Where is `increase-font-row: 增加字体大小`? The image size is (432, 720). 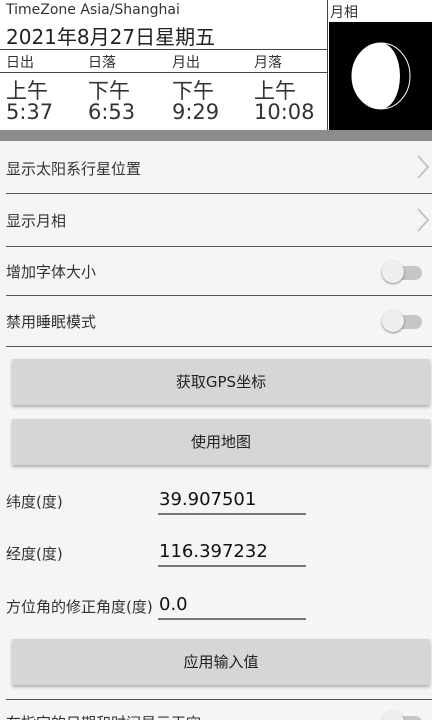
increase-font-row: 增加字体大小 is located at coordinates (219, 271).